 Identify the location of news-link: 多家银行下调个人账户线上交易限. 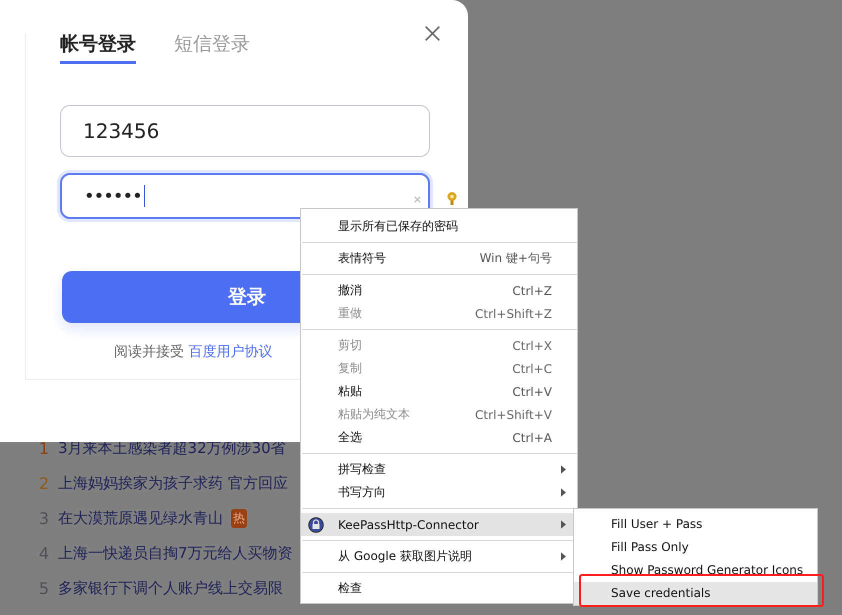
(170, 588).